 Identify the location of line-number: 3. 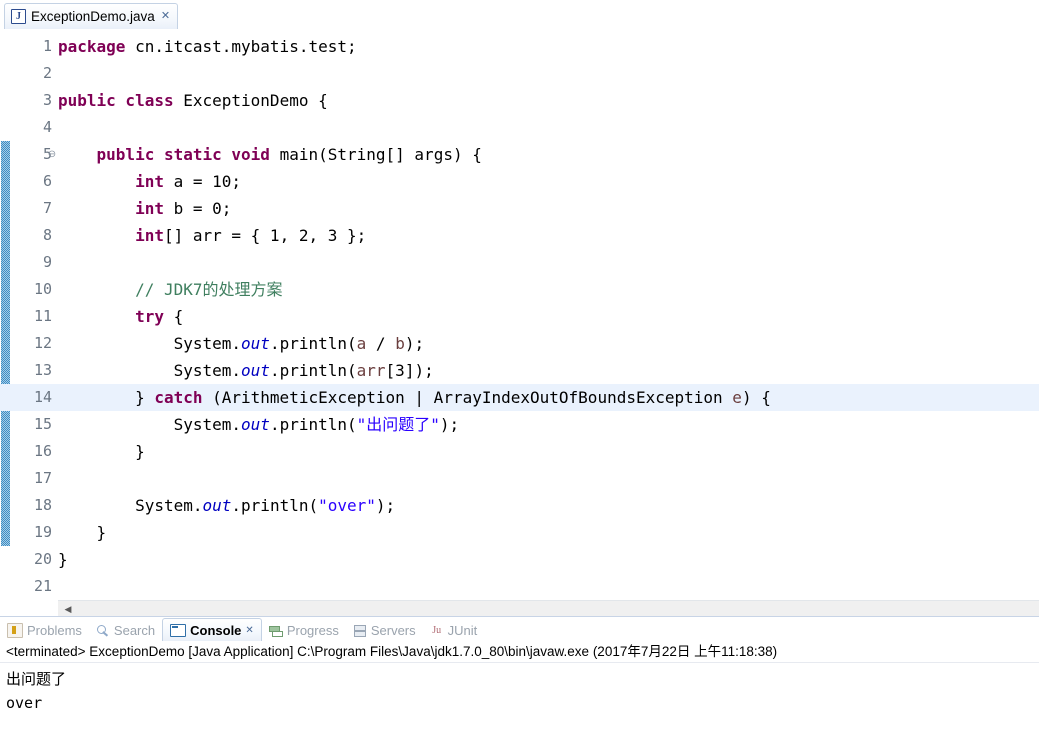
(47, 100).